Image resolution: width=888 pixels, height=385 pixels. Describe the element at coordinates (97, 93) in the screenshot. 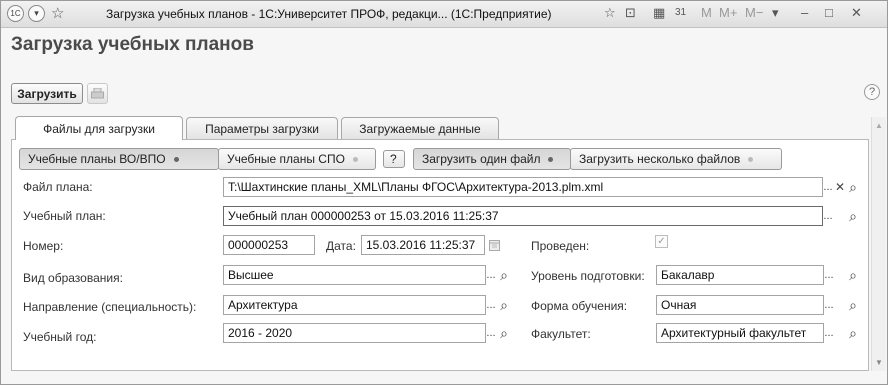

I see `print-icon` at that location.